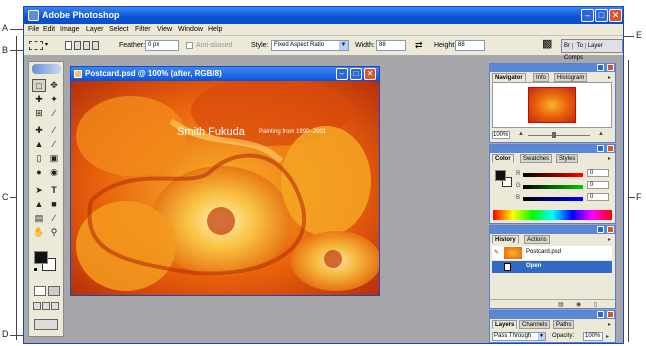 The image size is (646, 346). I want to click on tab-info: Info, so click(541, 77).